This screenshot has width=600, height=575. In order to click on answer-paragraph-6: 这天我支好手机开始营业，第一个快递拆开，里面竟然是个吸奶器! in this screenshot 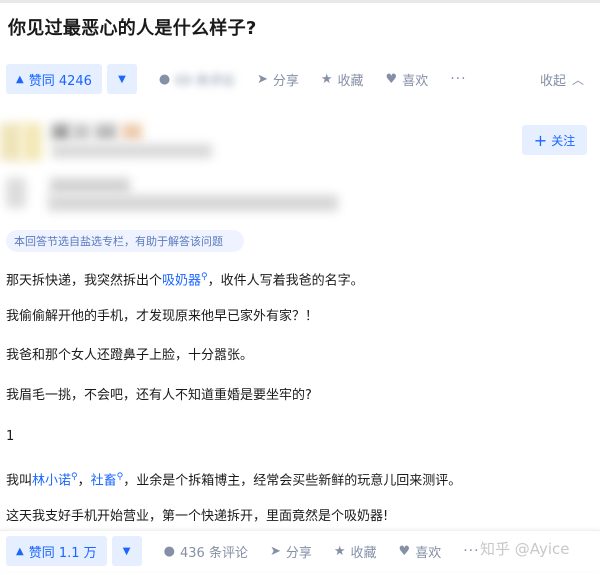, I will do `click(197, 516)`.